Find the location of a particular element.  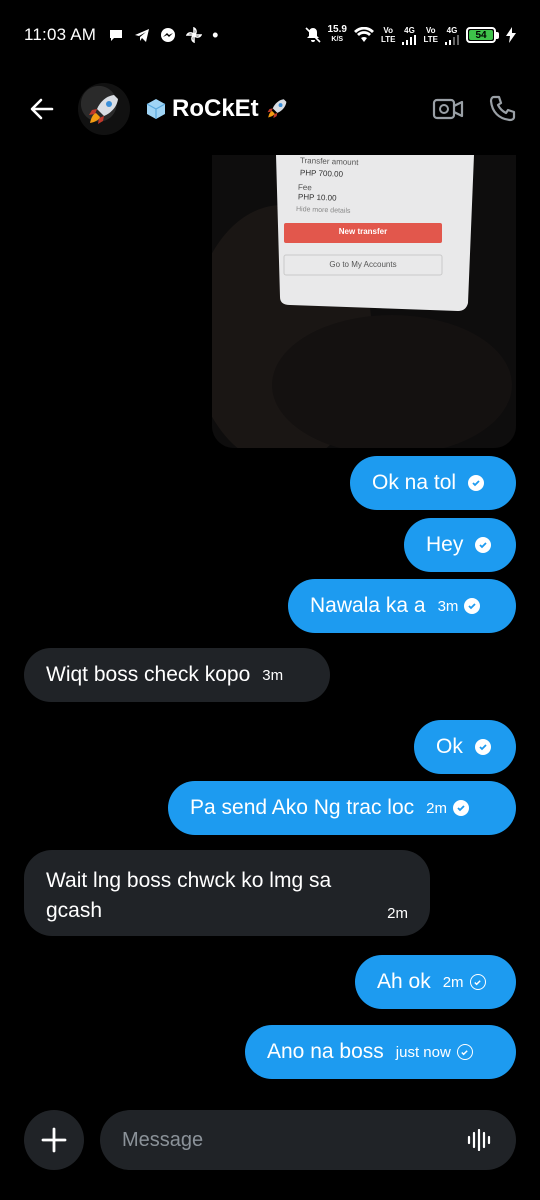

notification-icons: • is located at coordinates (163, 35).